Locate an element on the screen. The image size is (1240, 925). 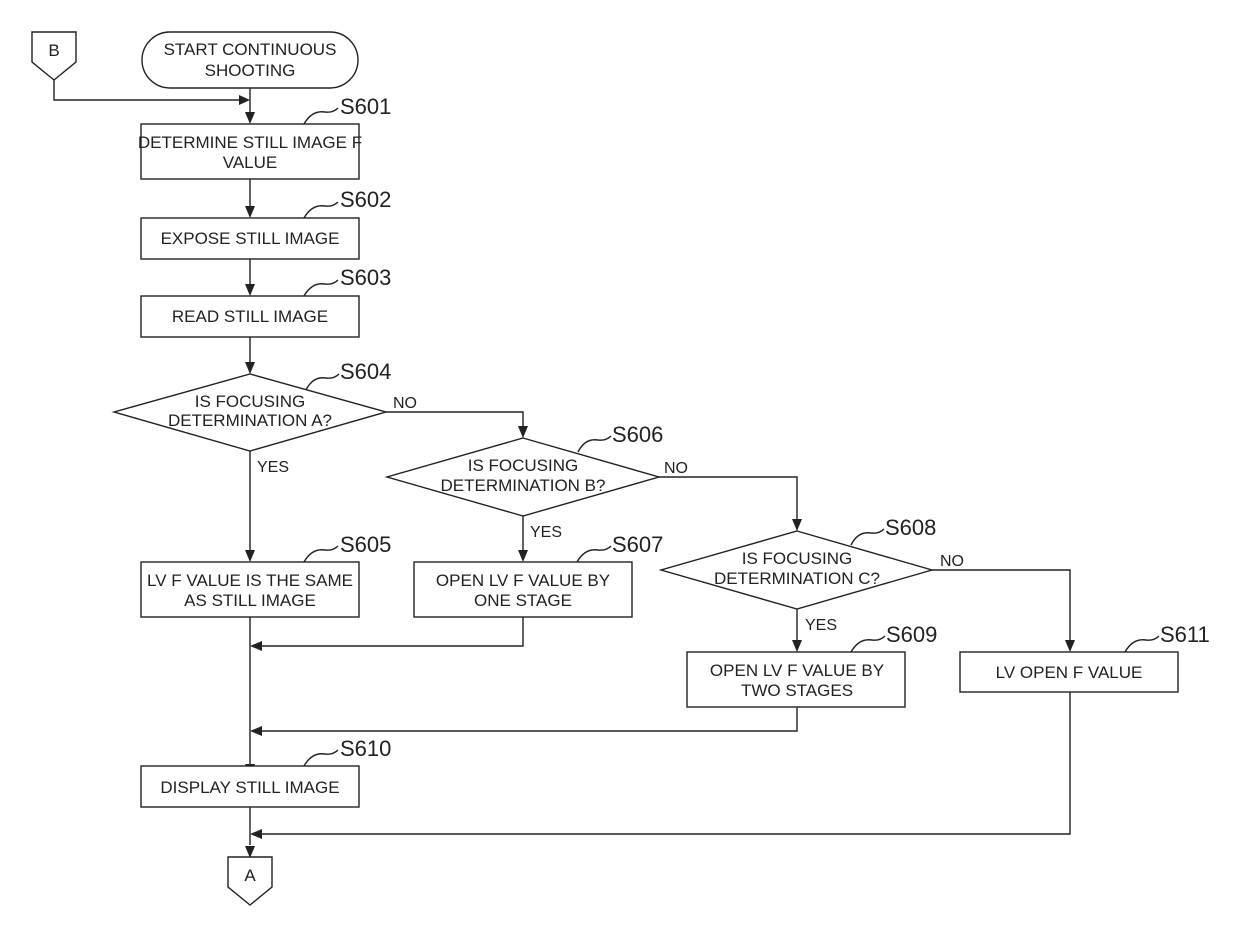
s606-id: S606 is located at coordinates (637, 434).